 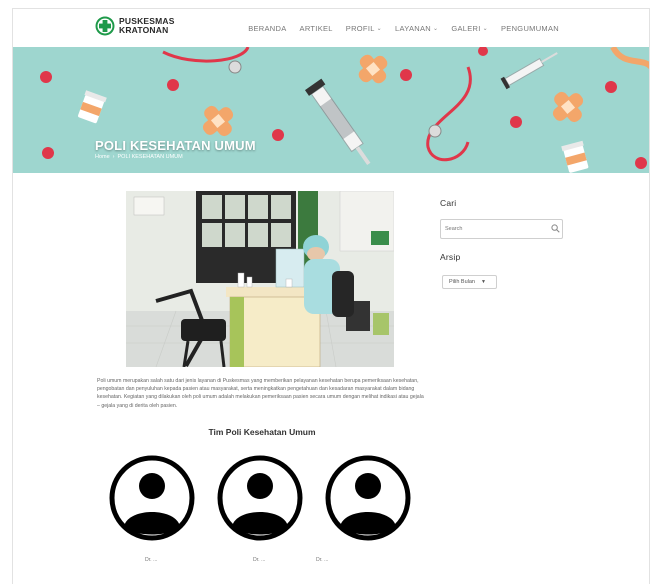 I want to click on nav-item-layanan: LAYANAN ⌄, so click(x=416, y=28).